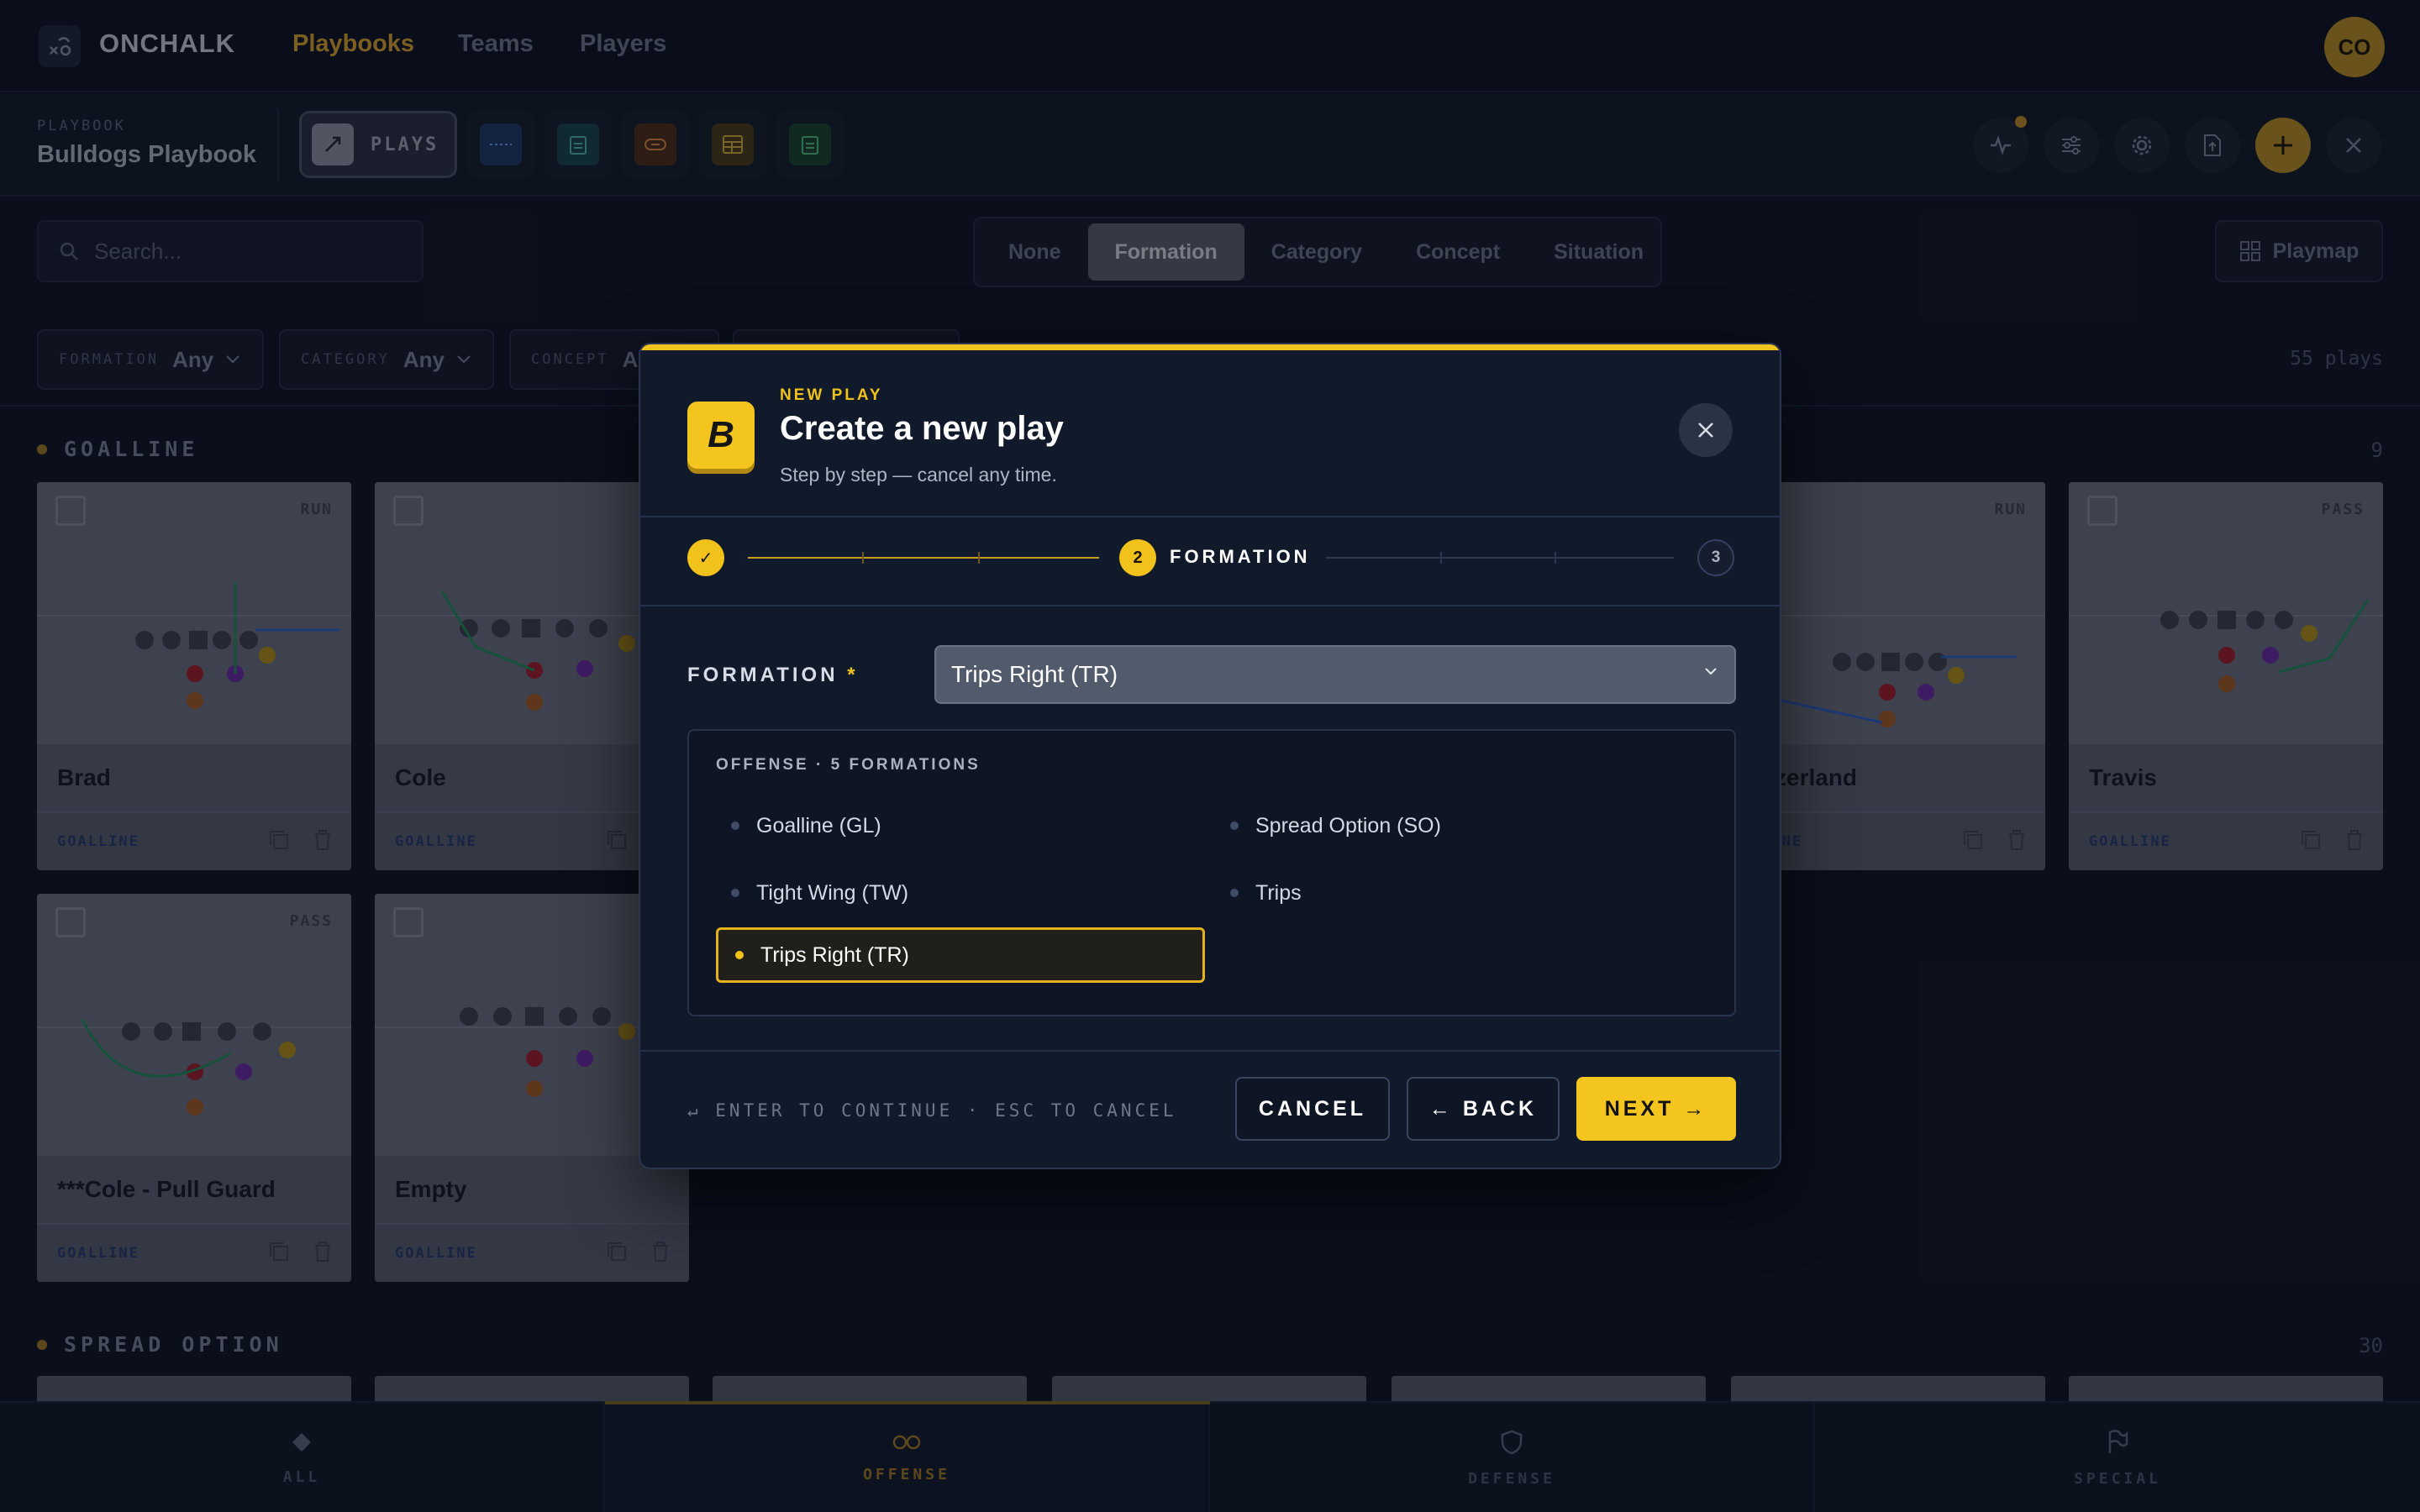 This screenshot has height=1512, width=2420. Describe the element at coordinates (924, 558) in the screenshot. I see `step-connector-complete` at that location.